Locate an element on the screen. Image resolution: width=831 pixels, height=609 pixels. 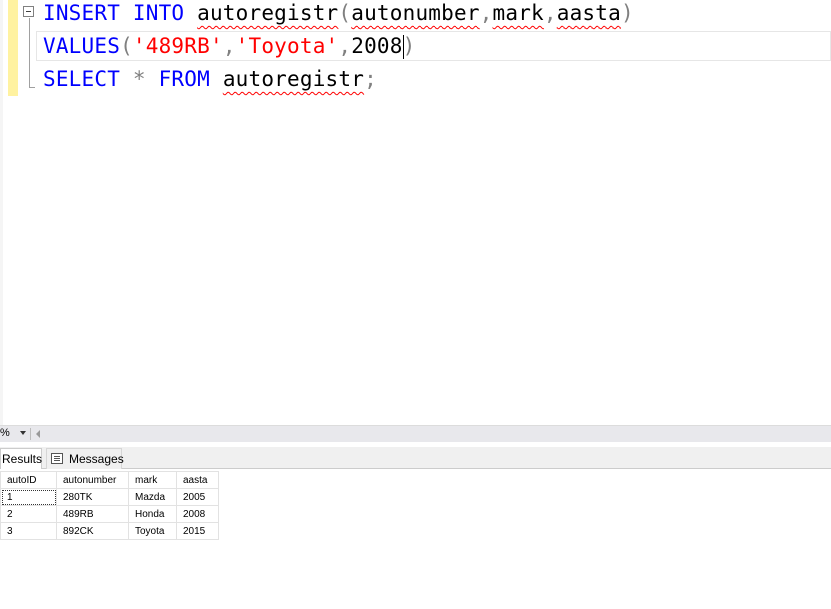
scroll-left-arrow-icon is located at coordinates (38, 434).